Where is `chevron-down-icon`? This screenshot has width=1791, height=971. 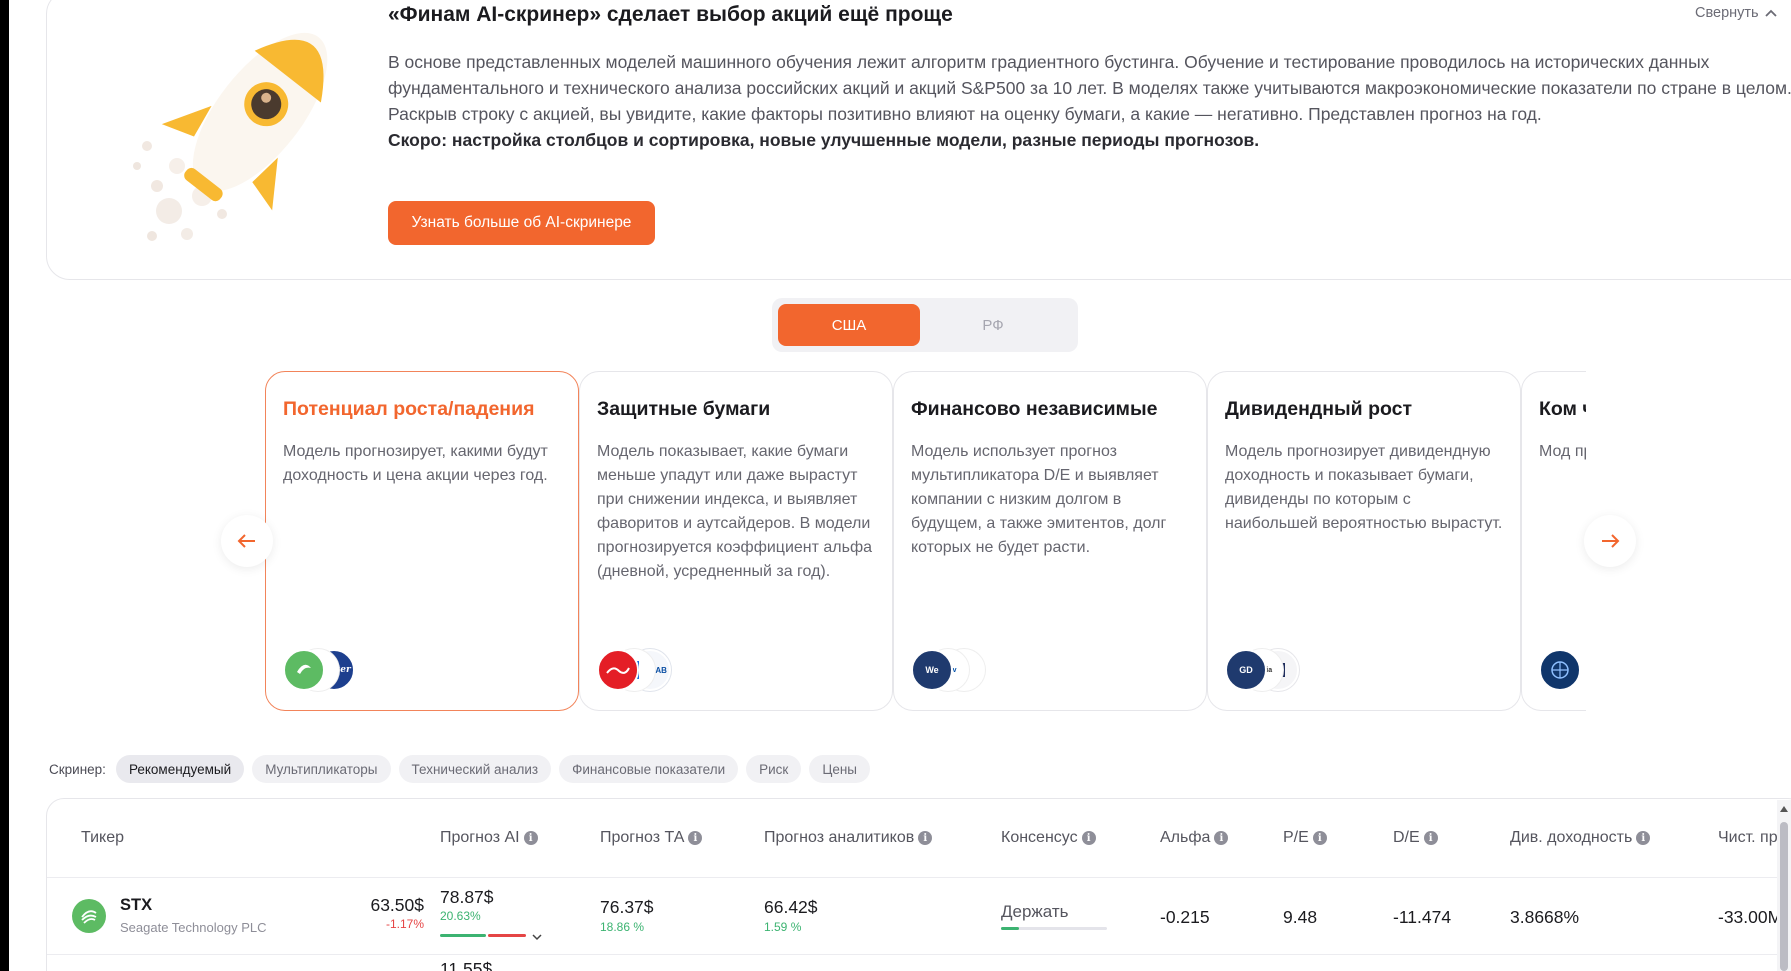
chevron-down-icon is located at coordinates (537, 937).